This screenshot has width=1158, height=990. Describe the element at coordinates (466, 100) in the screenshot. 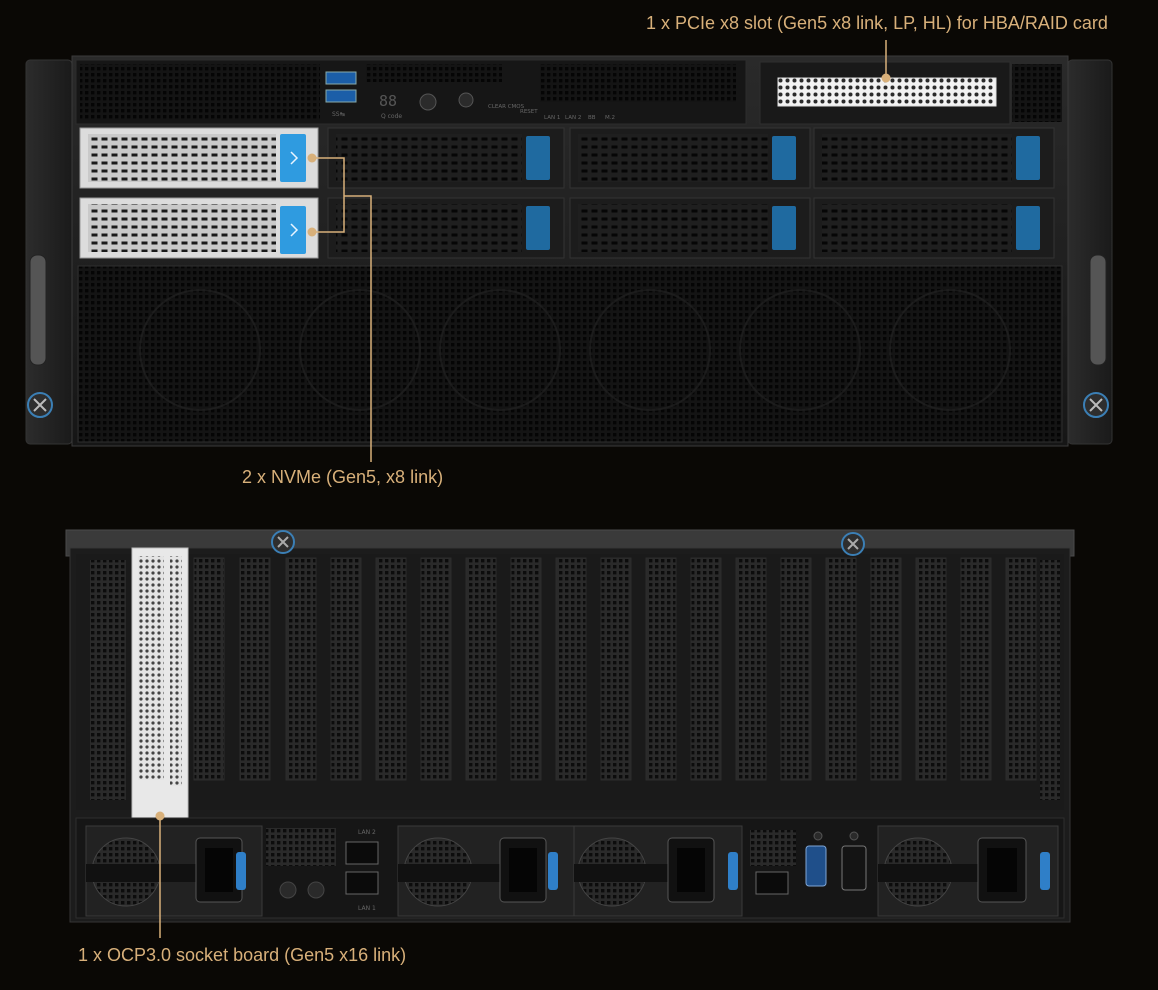

I see `id-button` at that location.